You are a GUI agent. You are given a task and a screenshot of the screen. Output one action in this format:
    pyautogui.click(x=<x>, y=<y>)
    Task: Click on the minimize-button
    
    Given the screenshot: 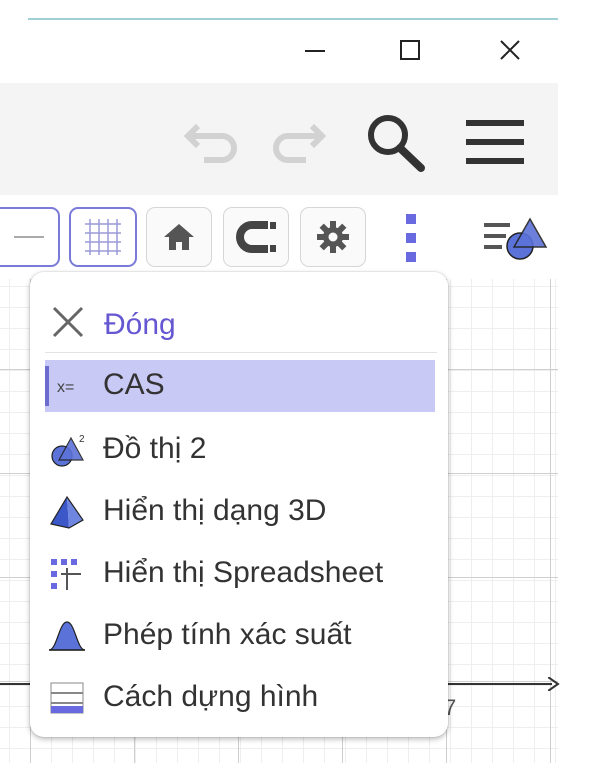 What is the action you would take?
    pyautogui.click(x=315, y=50)
    